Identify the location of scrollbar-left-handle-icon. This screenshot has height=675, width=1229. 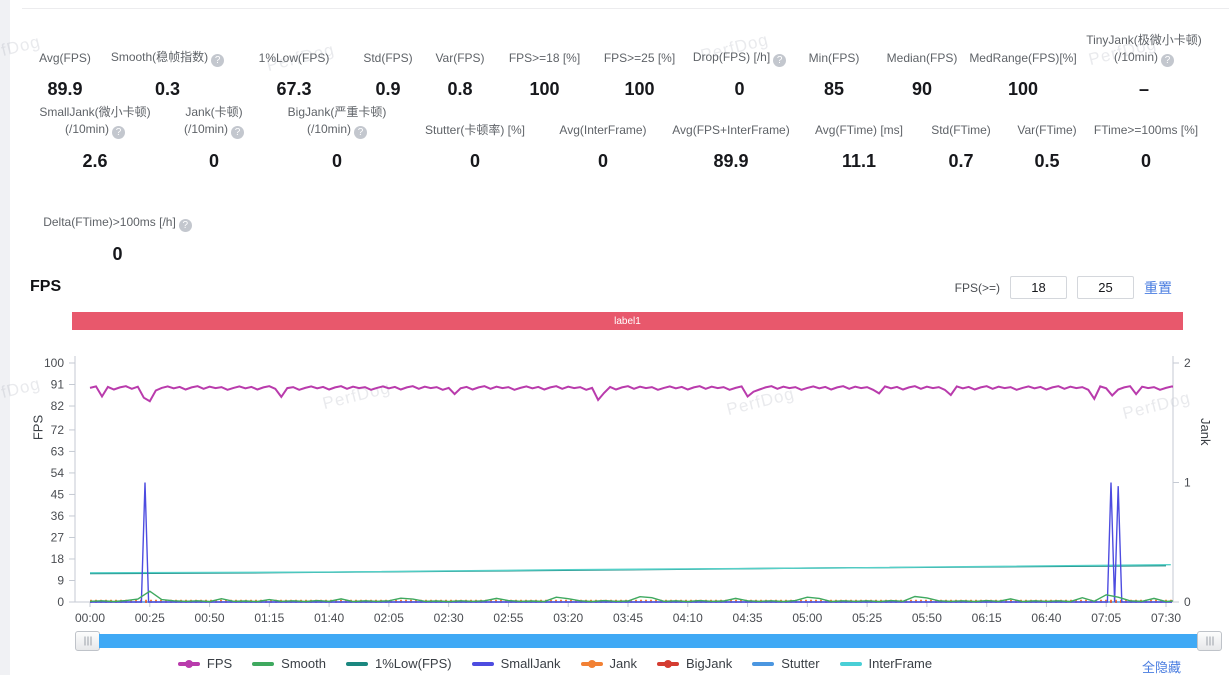
(87, 641).